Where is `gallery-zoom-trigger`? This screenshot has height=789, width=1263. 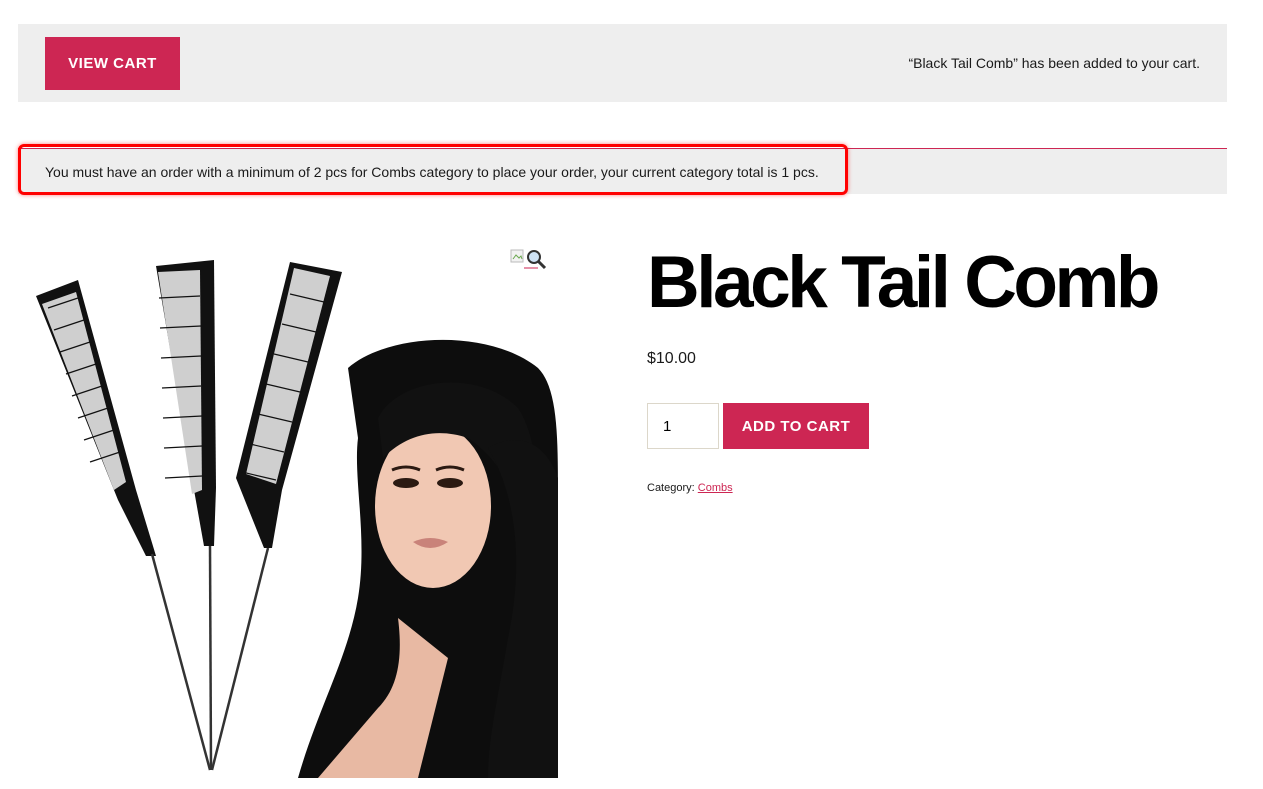
gallery-zoom-trigger is located at coordinates (529, 259).